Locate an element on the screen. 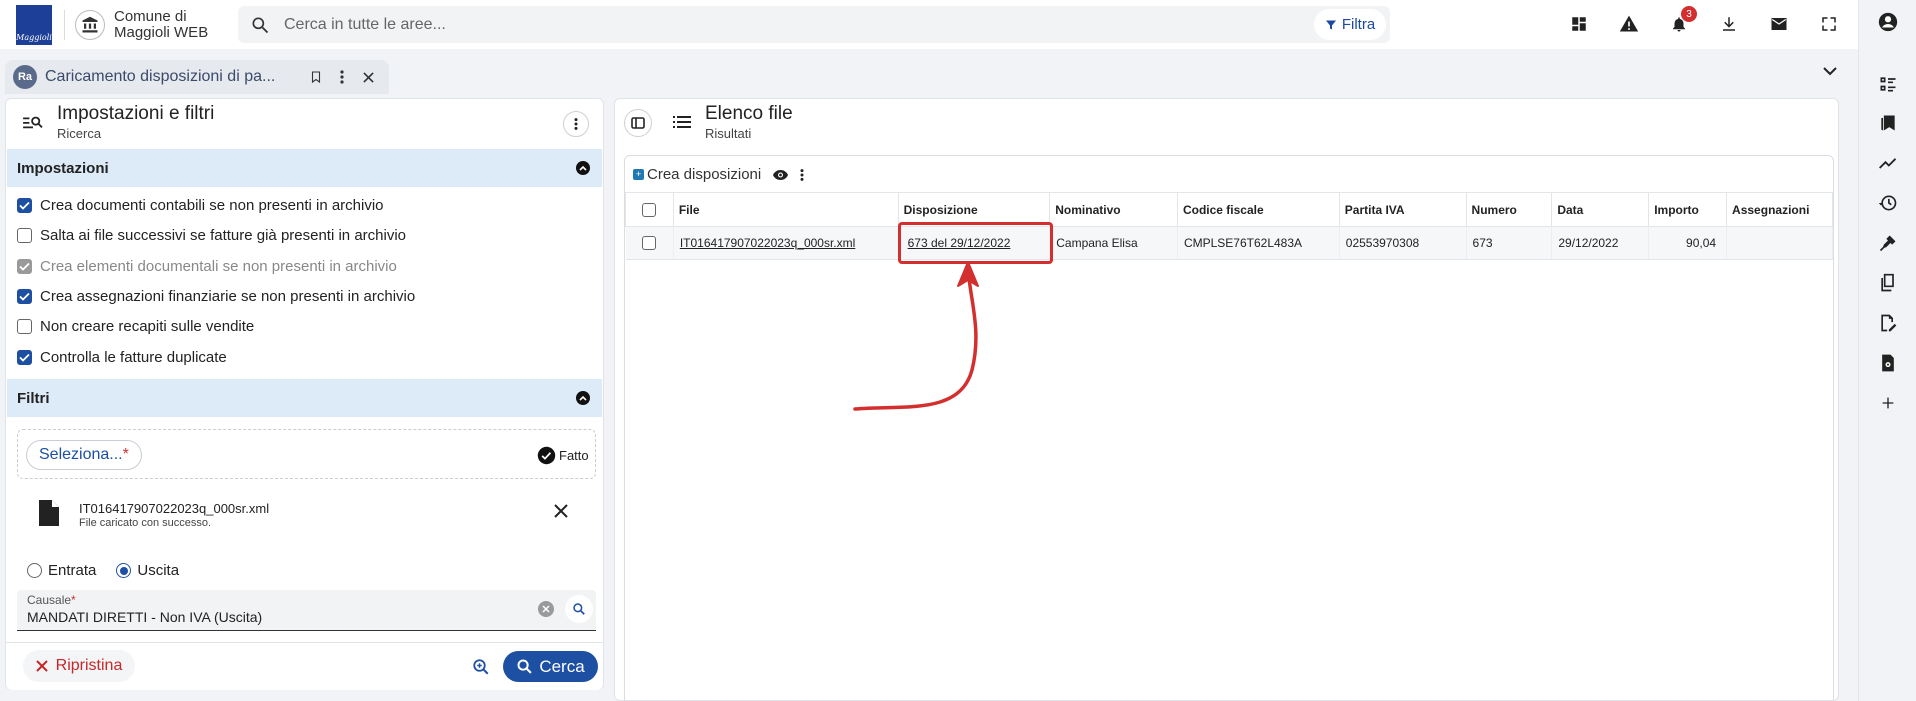 The height and width of the screenshot is (701, 1916). filter-label: Filtra is located at coordinates (1358, 24).